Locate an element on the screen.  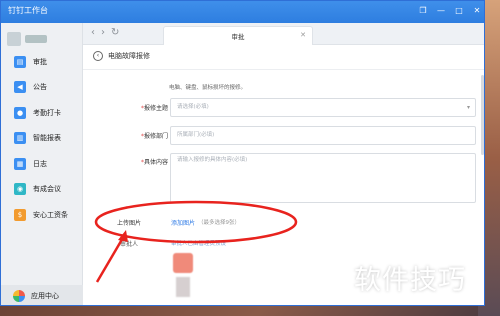
tab-bar: ‹ › ↻ 审批 ✕ is located at coordinates (283, 34).